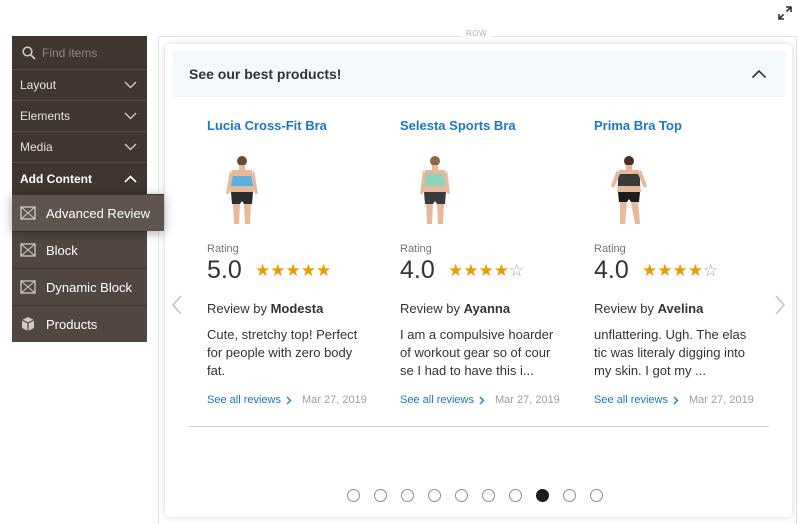 The image size is (807, 524). Describe the element at coordinates (56, 178) in the screenshot. I see `category-label: Add Content` at that location.